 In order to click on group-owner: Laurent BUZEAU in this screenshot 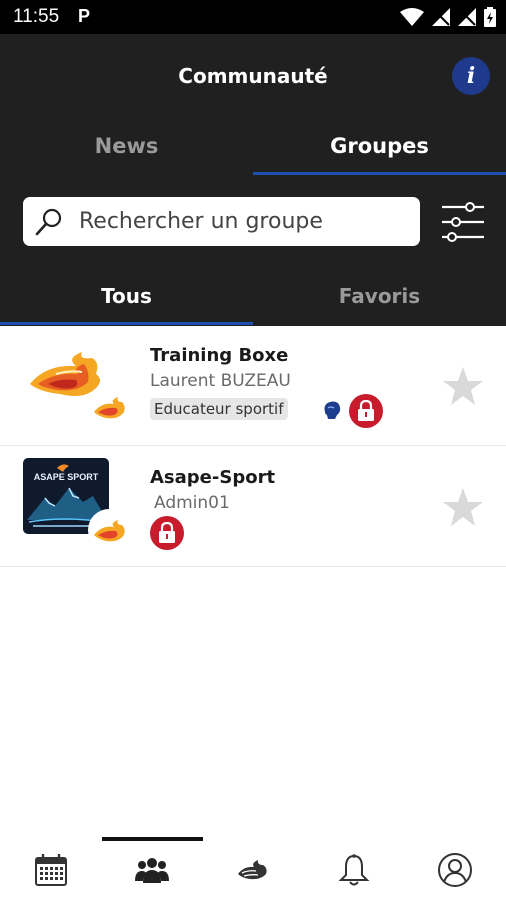, I will do `click(220, 381)`.